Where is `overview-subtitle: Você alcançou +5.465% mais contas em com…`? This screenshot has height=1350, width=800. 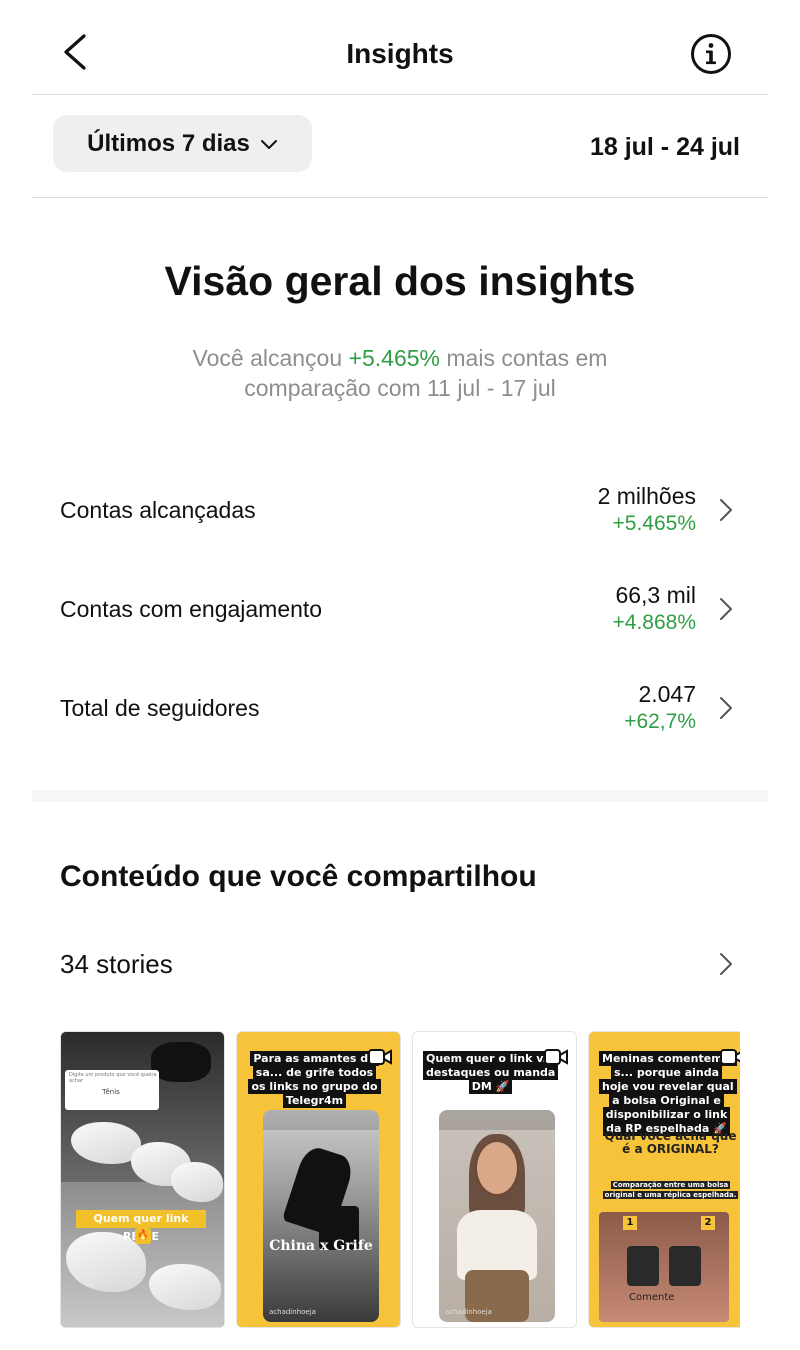
overview-subtitle: Você alcançou +5.465% mais contas em com… is located at coordinates (400, 373).